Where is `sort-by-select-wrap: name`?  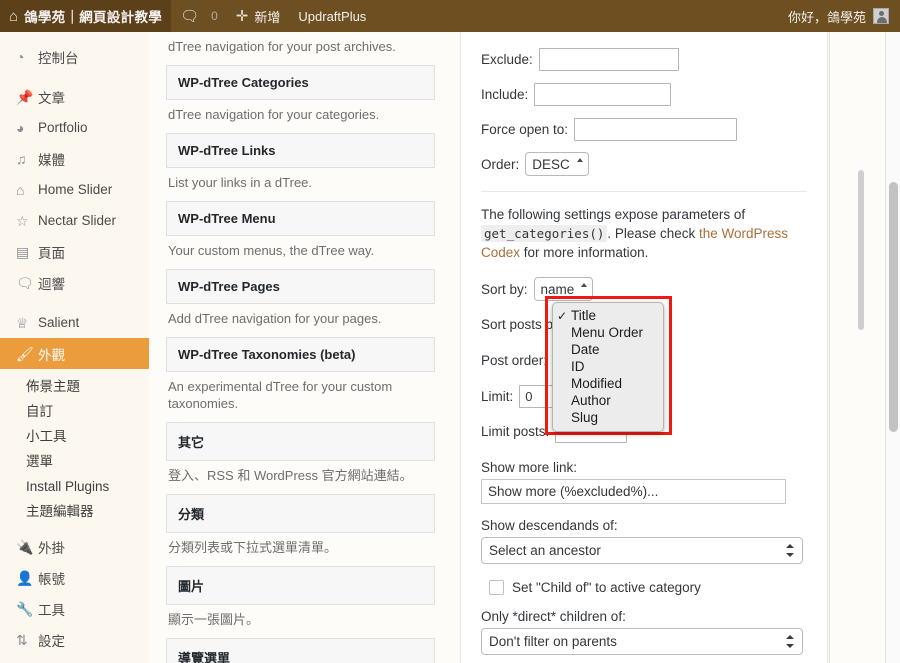 sort-by-select-wrap: name is located at coordinates (563, 289).